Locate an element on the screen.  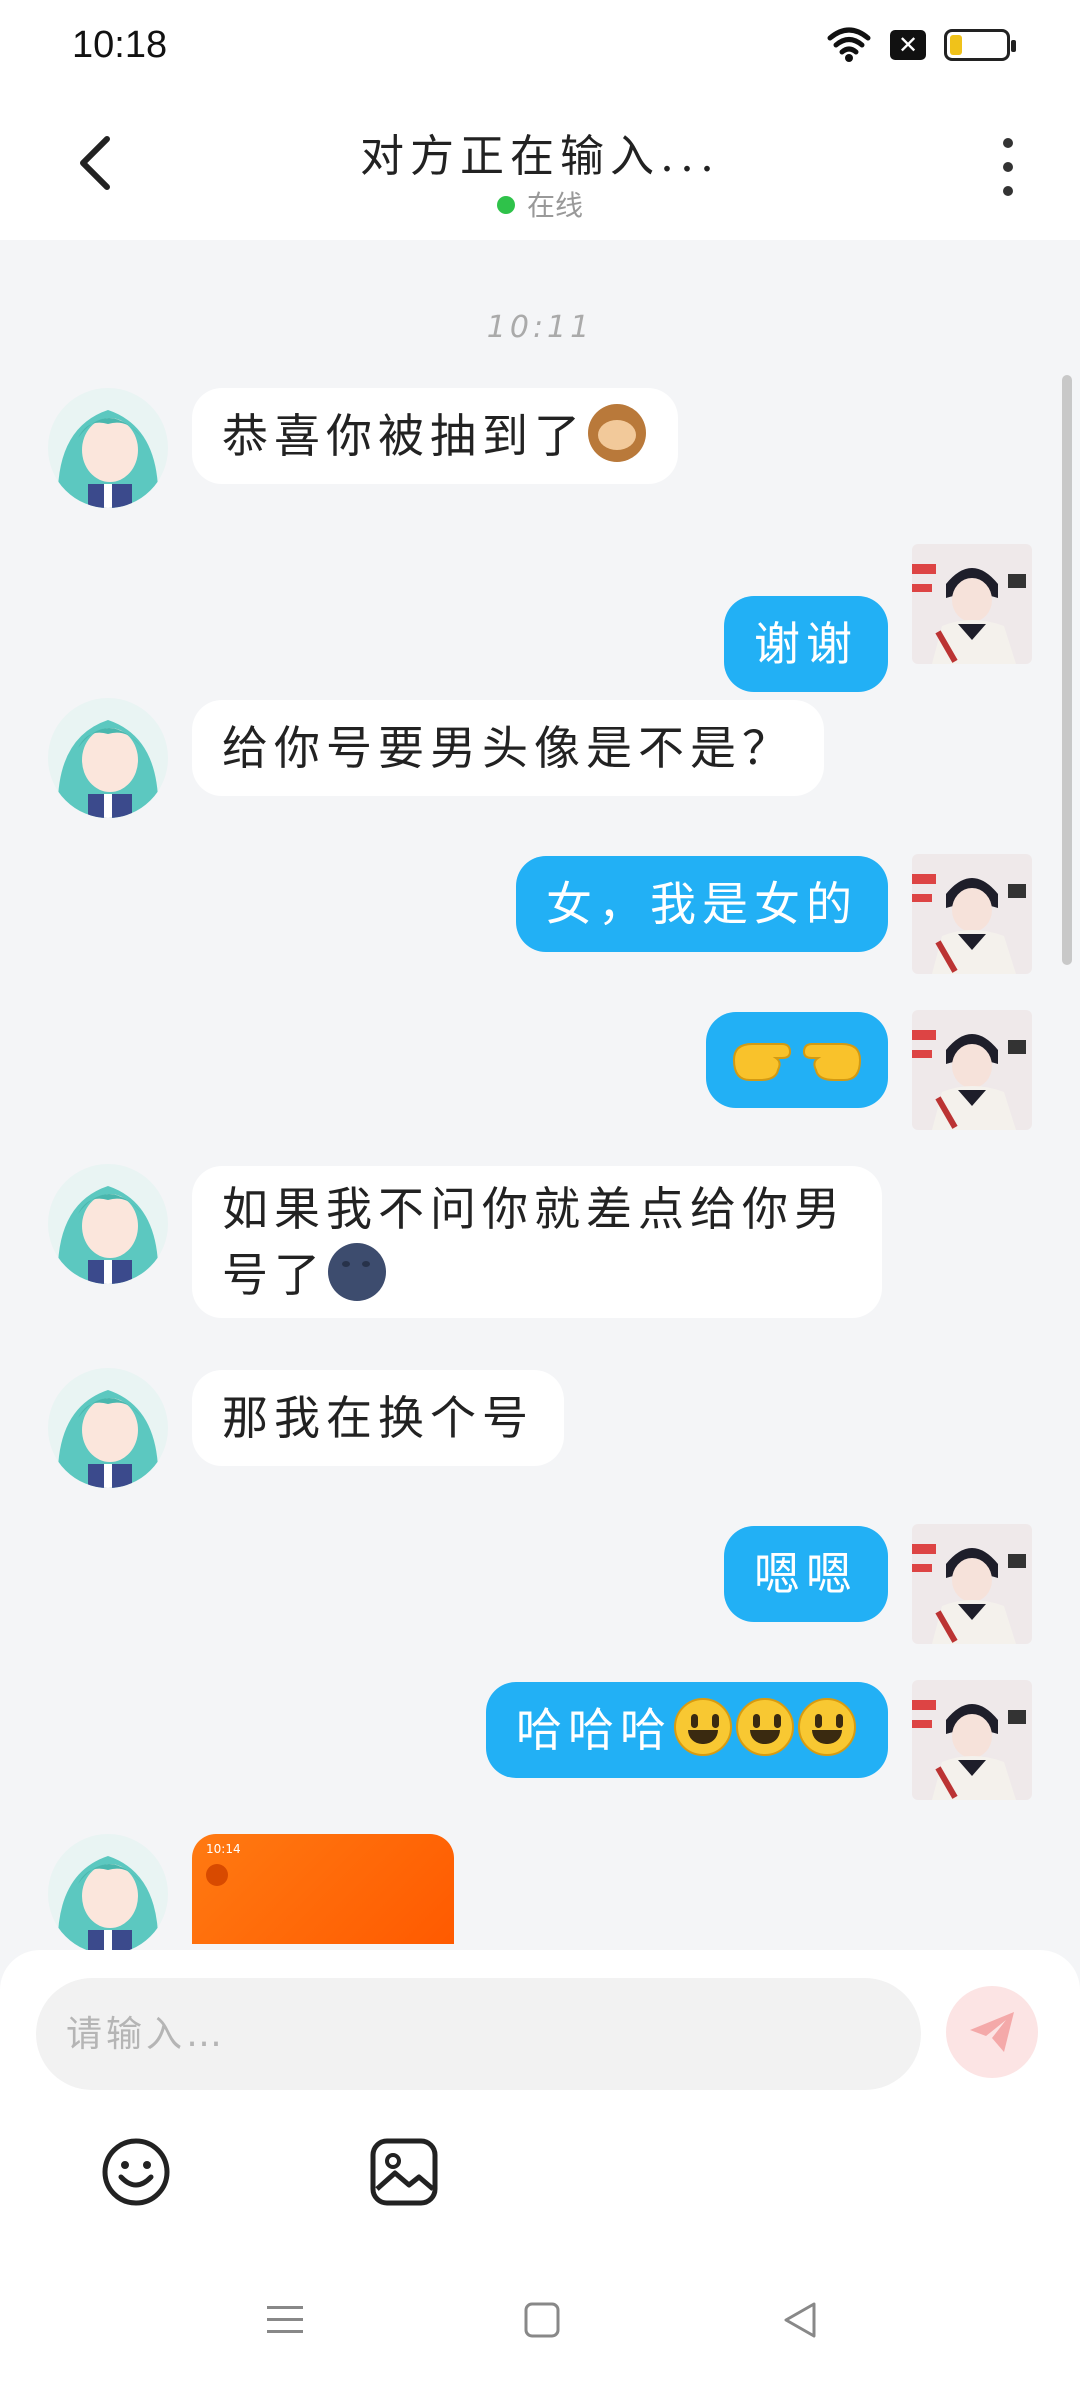
status-bar: 10:18 ✕ is located at coordinates (540, 48).